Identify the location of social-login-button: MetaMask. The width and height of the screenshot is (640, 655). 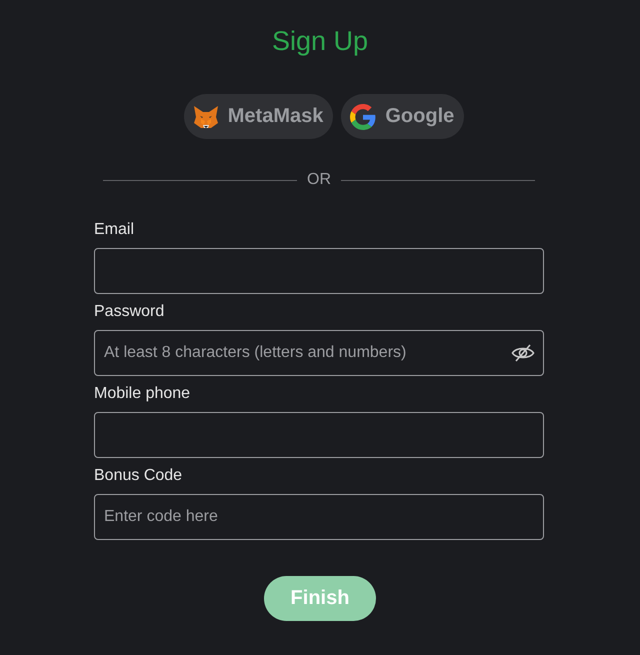
(259, 116).